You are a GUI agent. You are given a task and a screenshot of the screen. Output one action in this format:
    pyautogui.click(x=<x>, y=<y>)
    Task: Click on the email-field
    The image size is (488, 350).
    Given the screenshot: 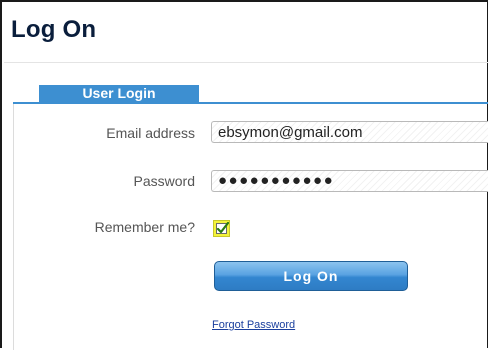 What is the action you would take?
    pyautogui.click(x=349, y=132)
    